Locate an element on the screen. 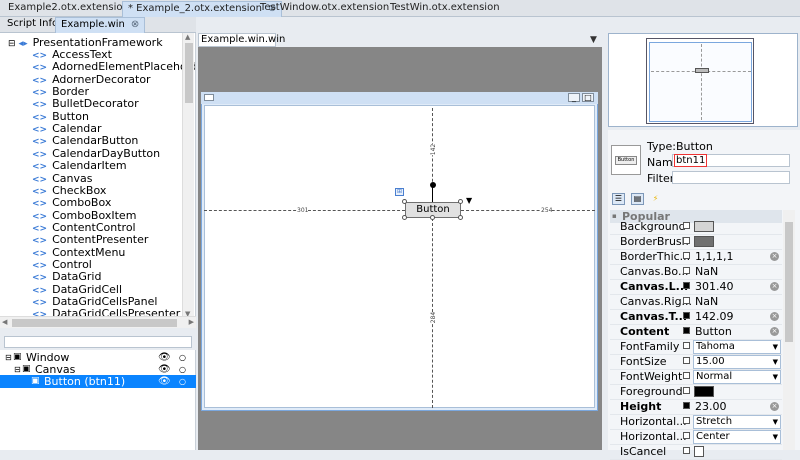  toolbox-item: <> DataGrid is located at coordinates (66, 277).